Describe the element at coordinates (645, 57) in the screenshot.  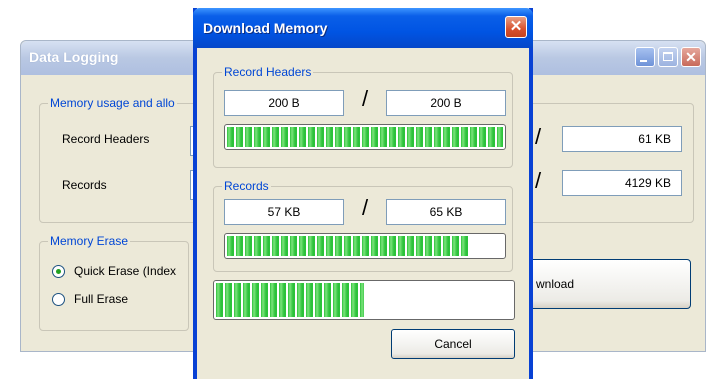
I see `minimize-icon` at that location.